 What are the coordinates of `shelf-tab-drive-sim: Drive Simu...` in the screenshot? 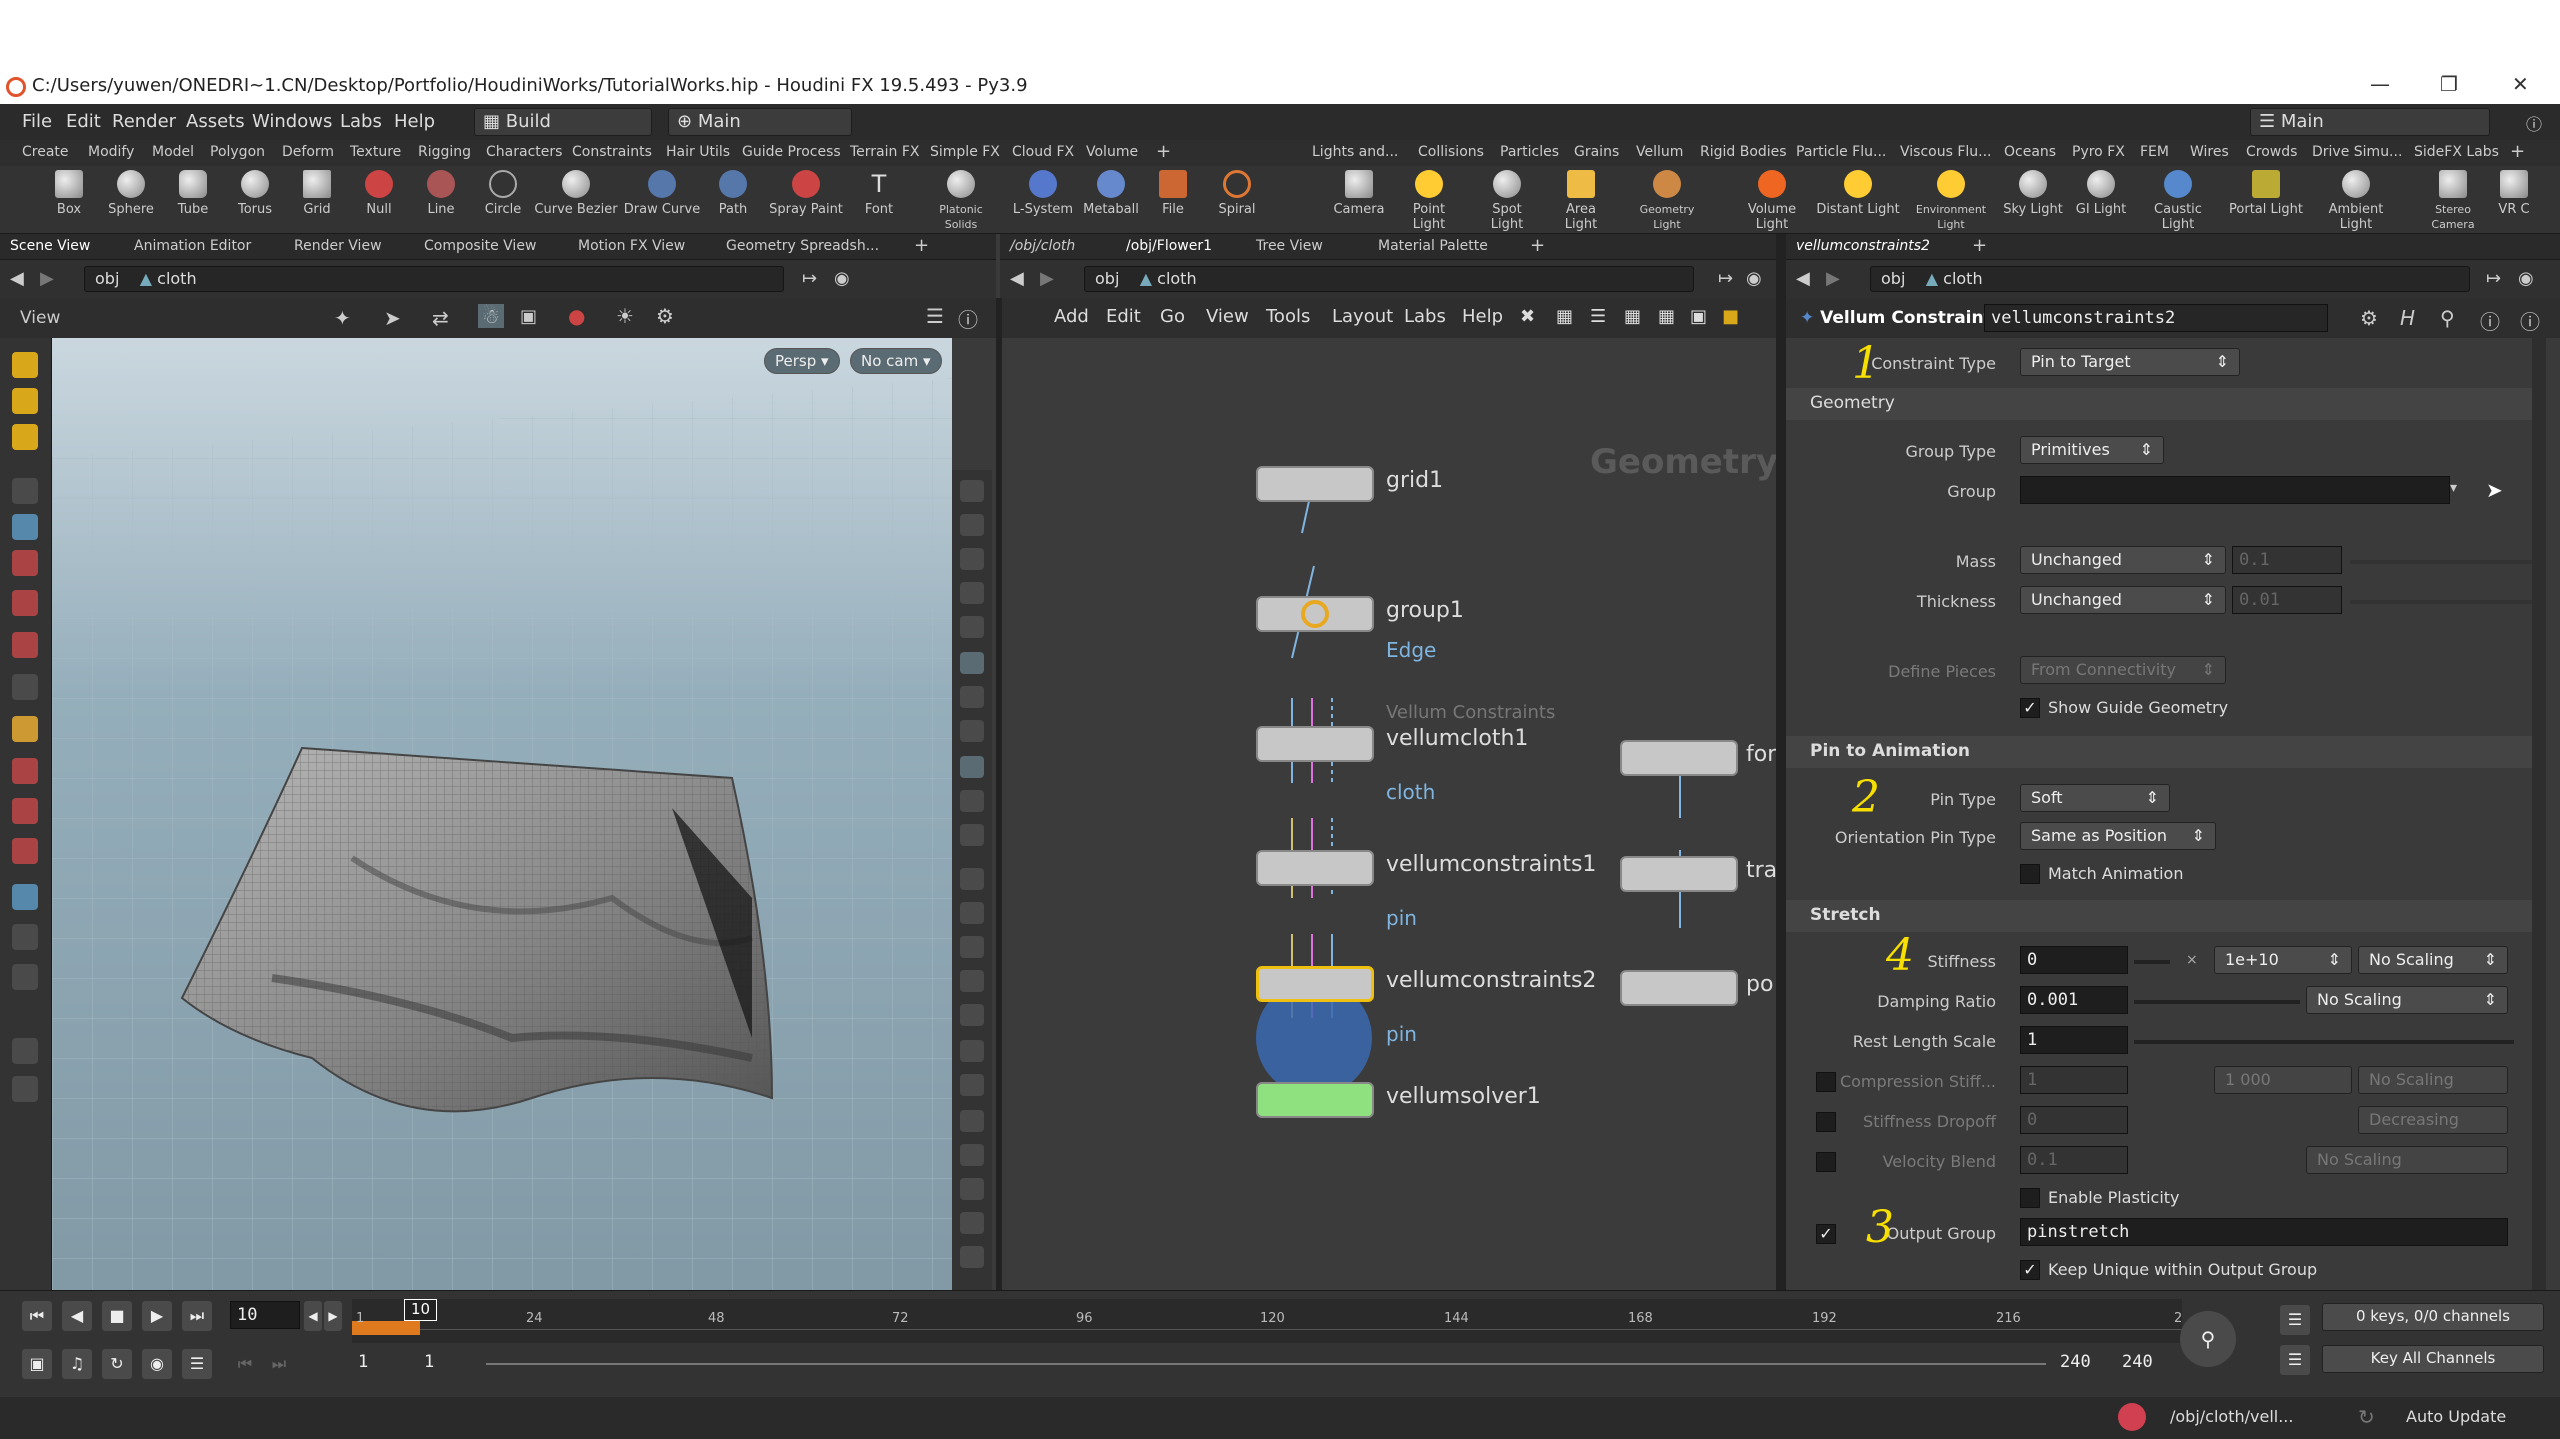 It's located at (2357, 152).